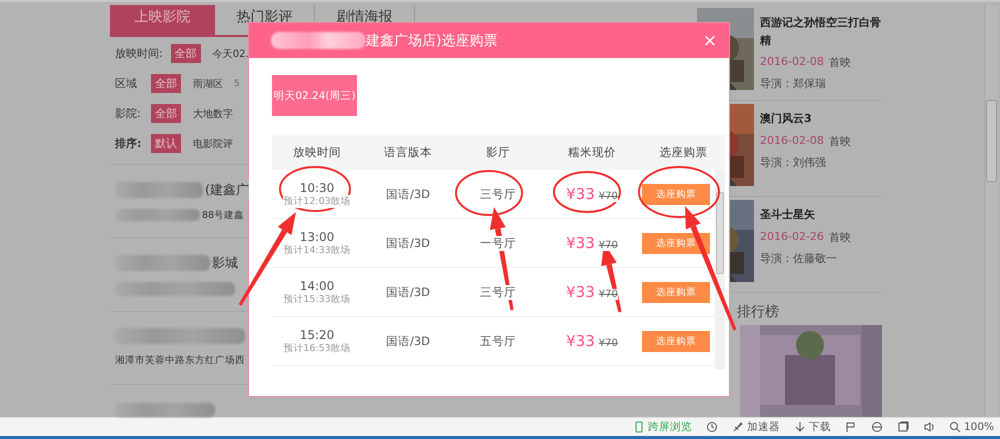  I want to click on filter-label: 影院:, so click(128, 113).